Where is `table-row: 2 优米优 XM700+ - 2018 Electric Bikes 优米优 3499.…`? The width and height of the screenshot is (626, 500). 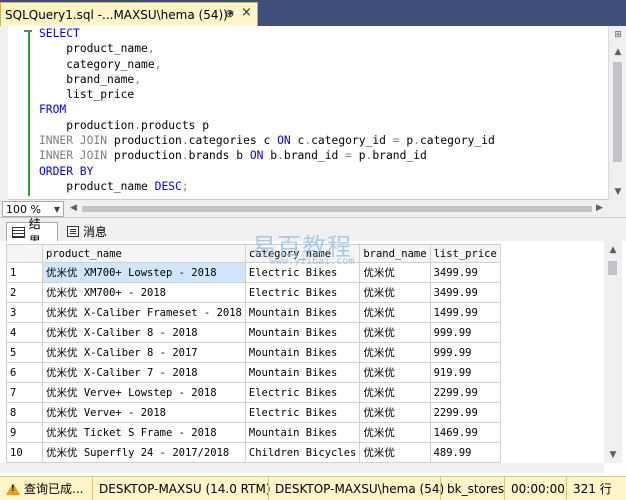
table-row: 2 优米优 XM700+ - 2018 Electric Bikes 优米优 3499.… is located at coordinates (253, 292).